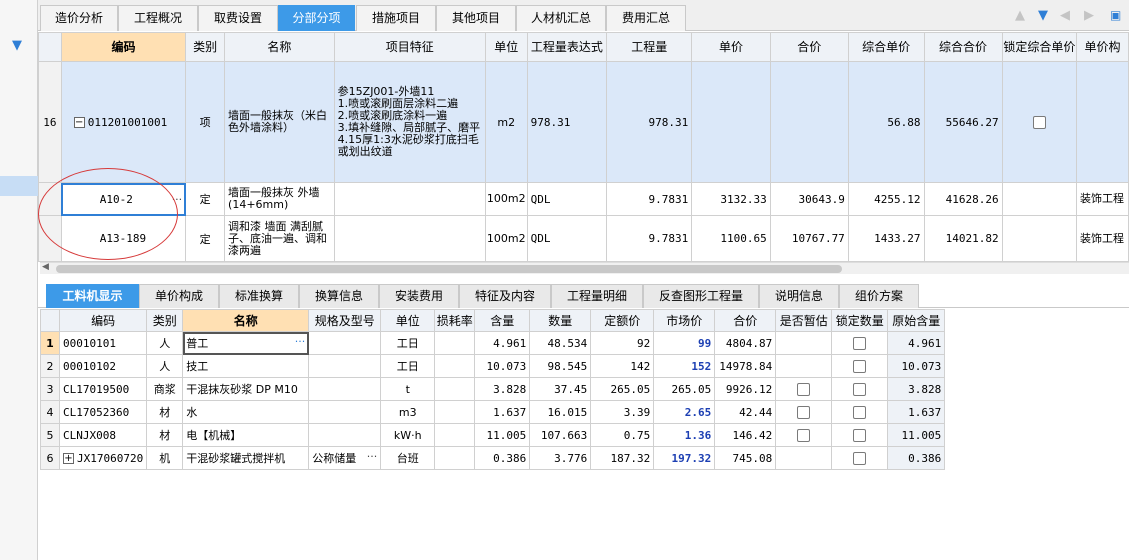  I want to click on header-spec: 规格及型号, so click(345, 320).